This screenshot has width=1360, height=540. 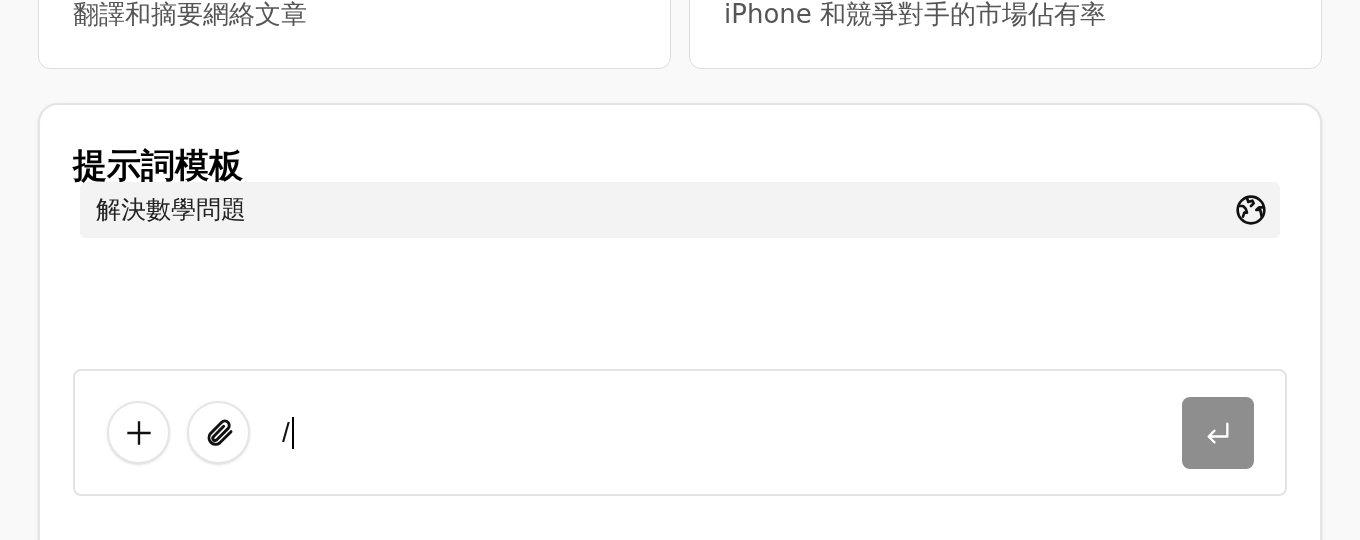 What do you see at coordinates (218, 432) in the screenshot?
I see `attach-button` at bounding box center [218, 432].